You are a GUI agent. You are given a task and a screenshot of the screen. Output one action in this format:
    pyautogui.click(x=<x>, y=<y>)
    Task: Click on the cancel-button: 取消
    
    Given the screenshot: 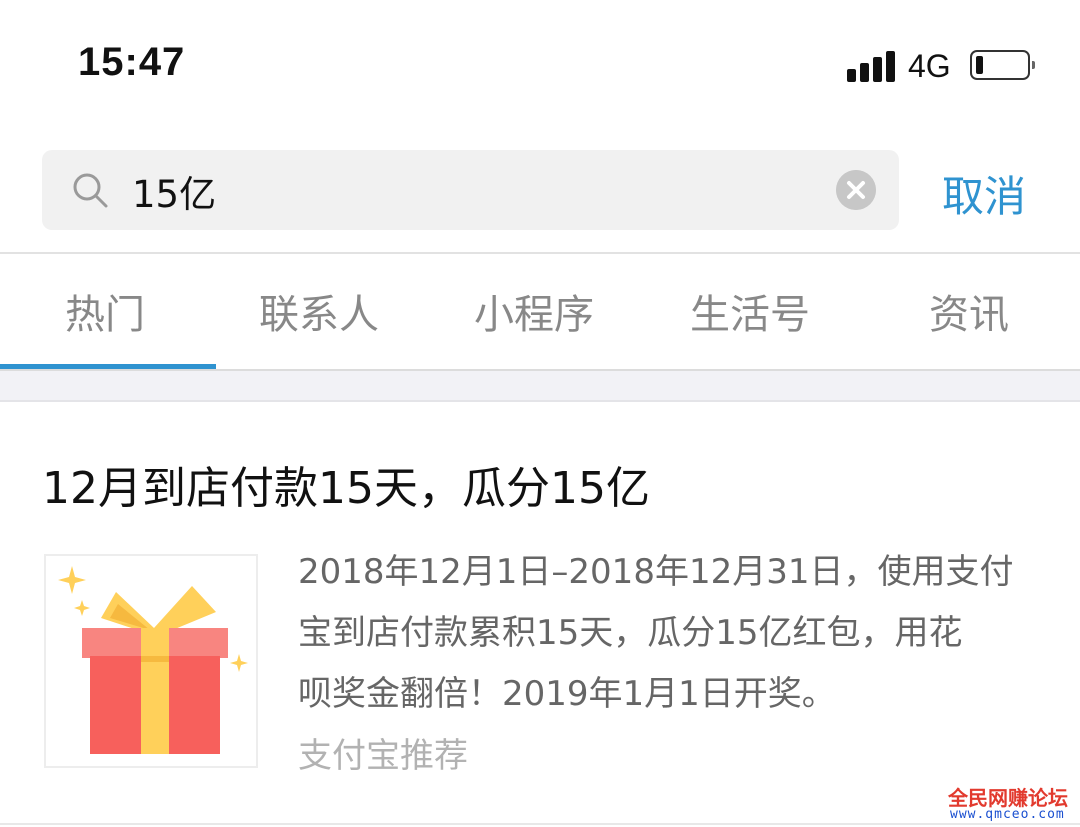 What is the action you would take?
    pyautogui.click(x=984, y=193)
    